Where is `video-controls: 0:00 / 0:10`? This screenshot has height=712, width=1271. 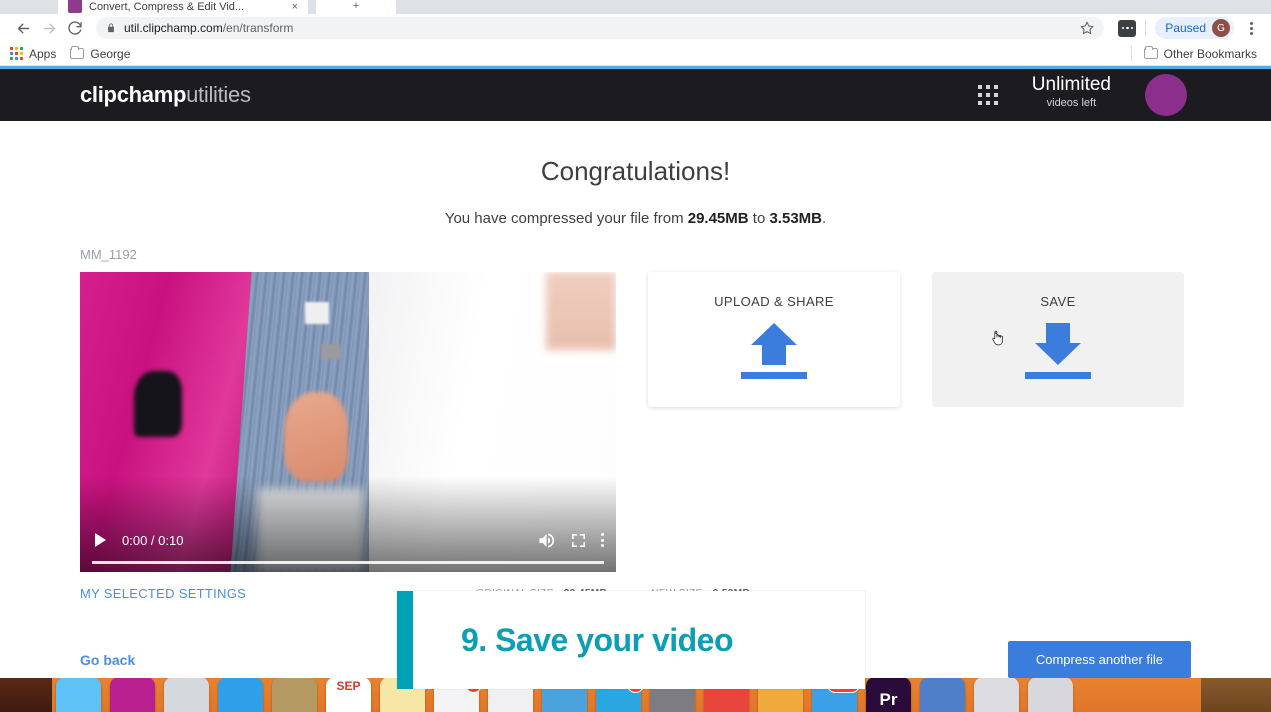
video-controls: 0:00 / 0:10 is located at coordinates (348, 542).